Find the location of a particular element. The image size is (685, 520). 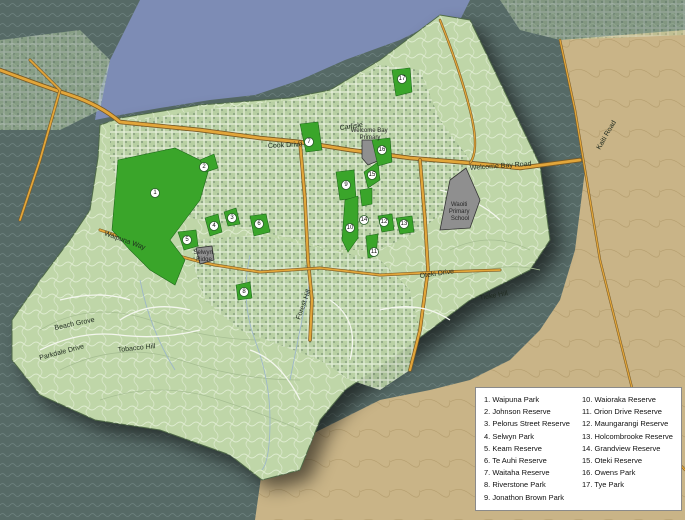

legend-item: 6. Te Auhi Reserve is located at coordinates (515, 460).